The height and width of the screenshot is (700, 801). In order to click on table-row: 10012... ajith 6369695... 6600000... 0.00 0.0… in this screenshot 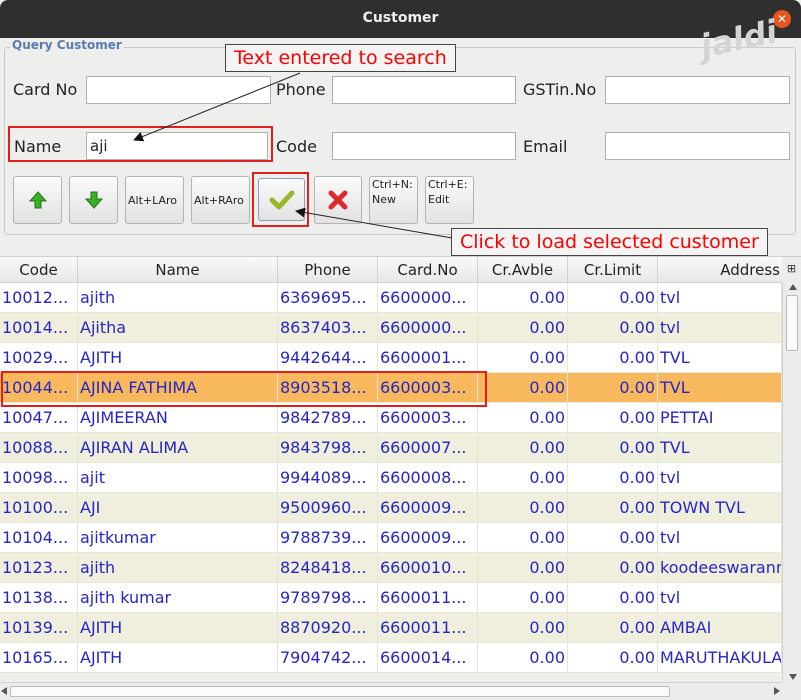, I will do `click(391, 298)`.